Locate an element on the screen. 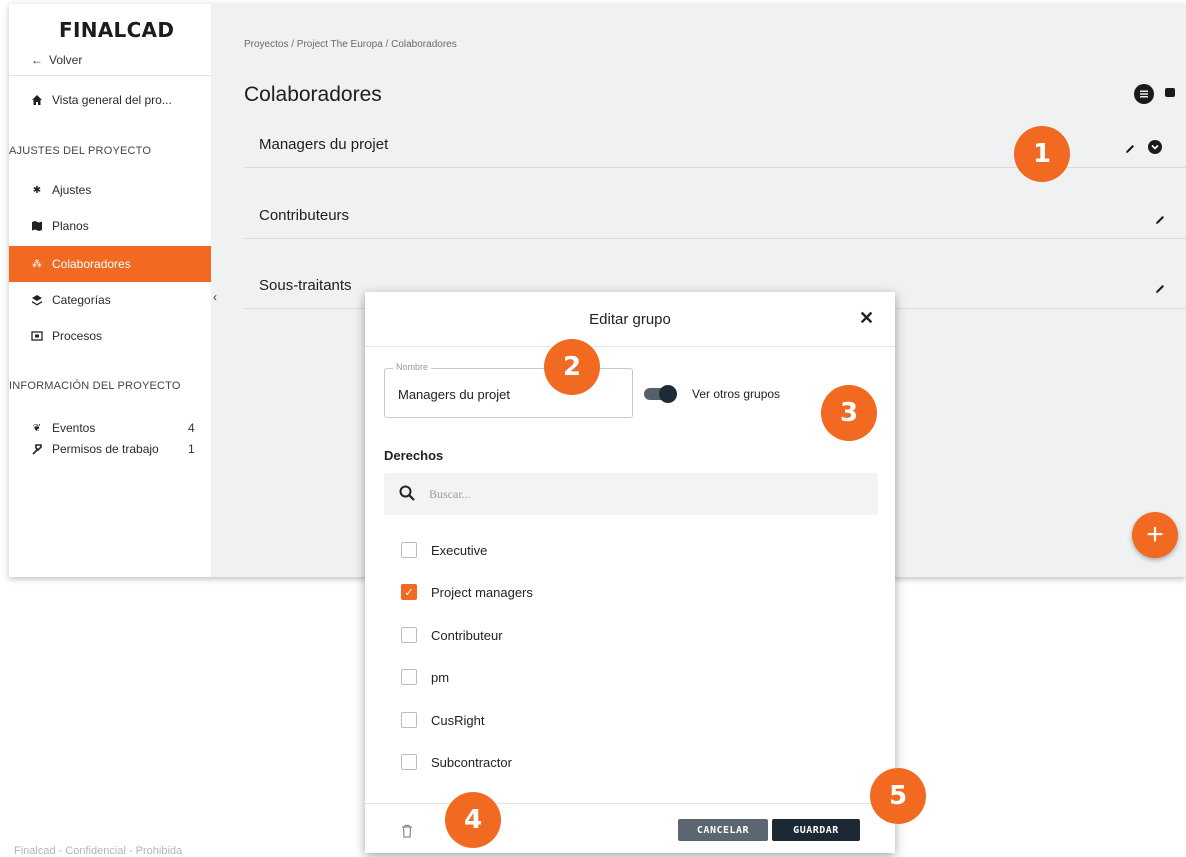 The height and width of the screenshot is (857, 1186). gear-icon: ✱ is located at coordinates (37, 190).